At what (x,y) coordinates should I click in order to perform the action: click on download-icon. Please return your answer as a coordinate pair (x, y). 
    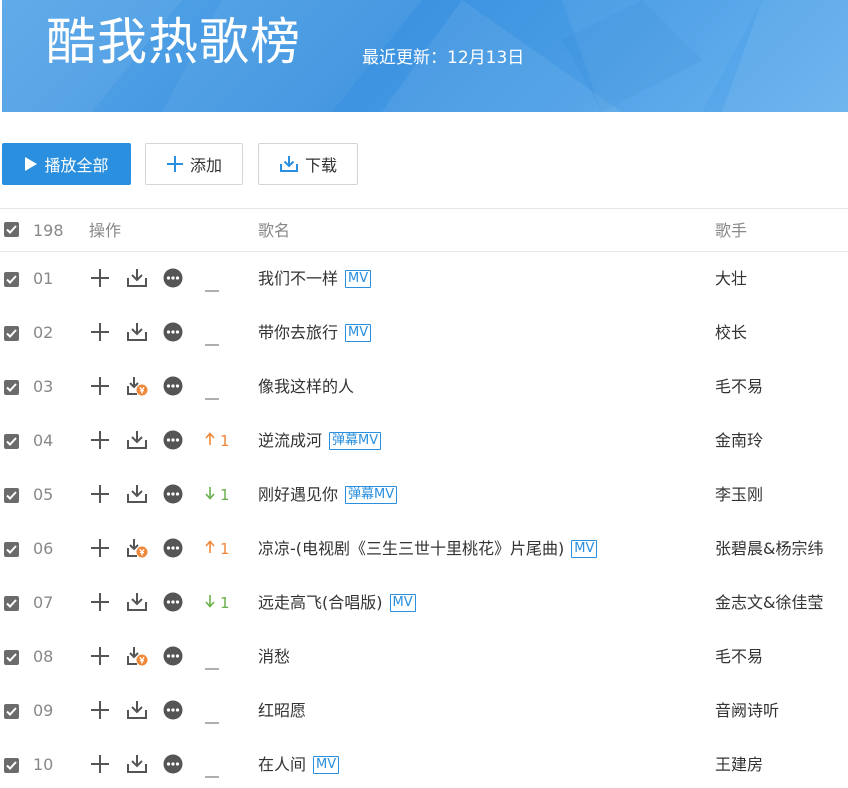
    Looking at the image, I should click on (137, 496).